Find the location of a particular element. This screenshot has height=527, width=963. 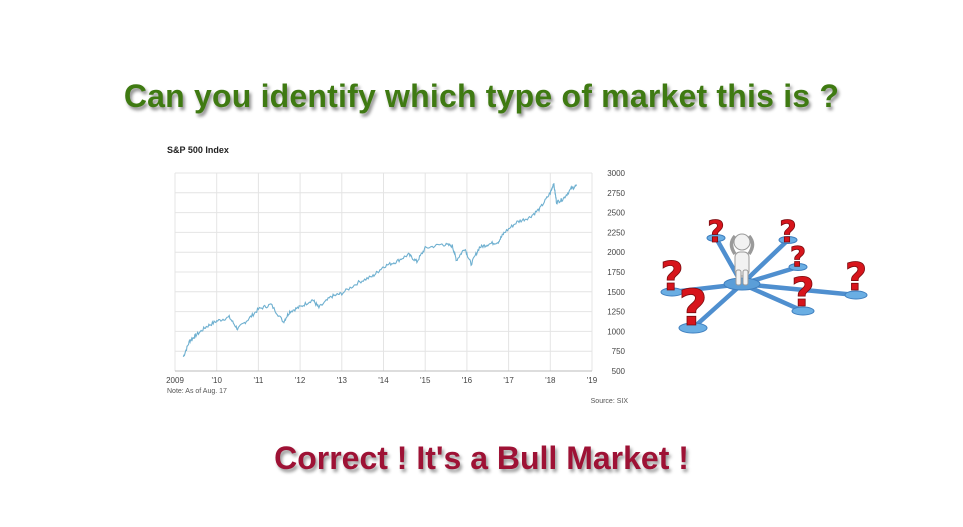

chart-note: Note: As of Aug. 17 is located at coordinates (197, 391).